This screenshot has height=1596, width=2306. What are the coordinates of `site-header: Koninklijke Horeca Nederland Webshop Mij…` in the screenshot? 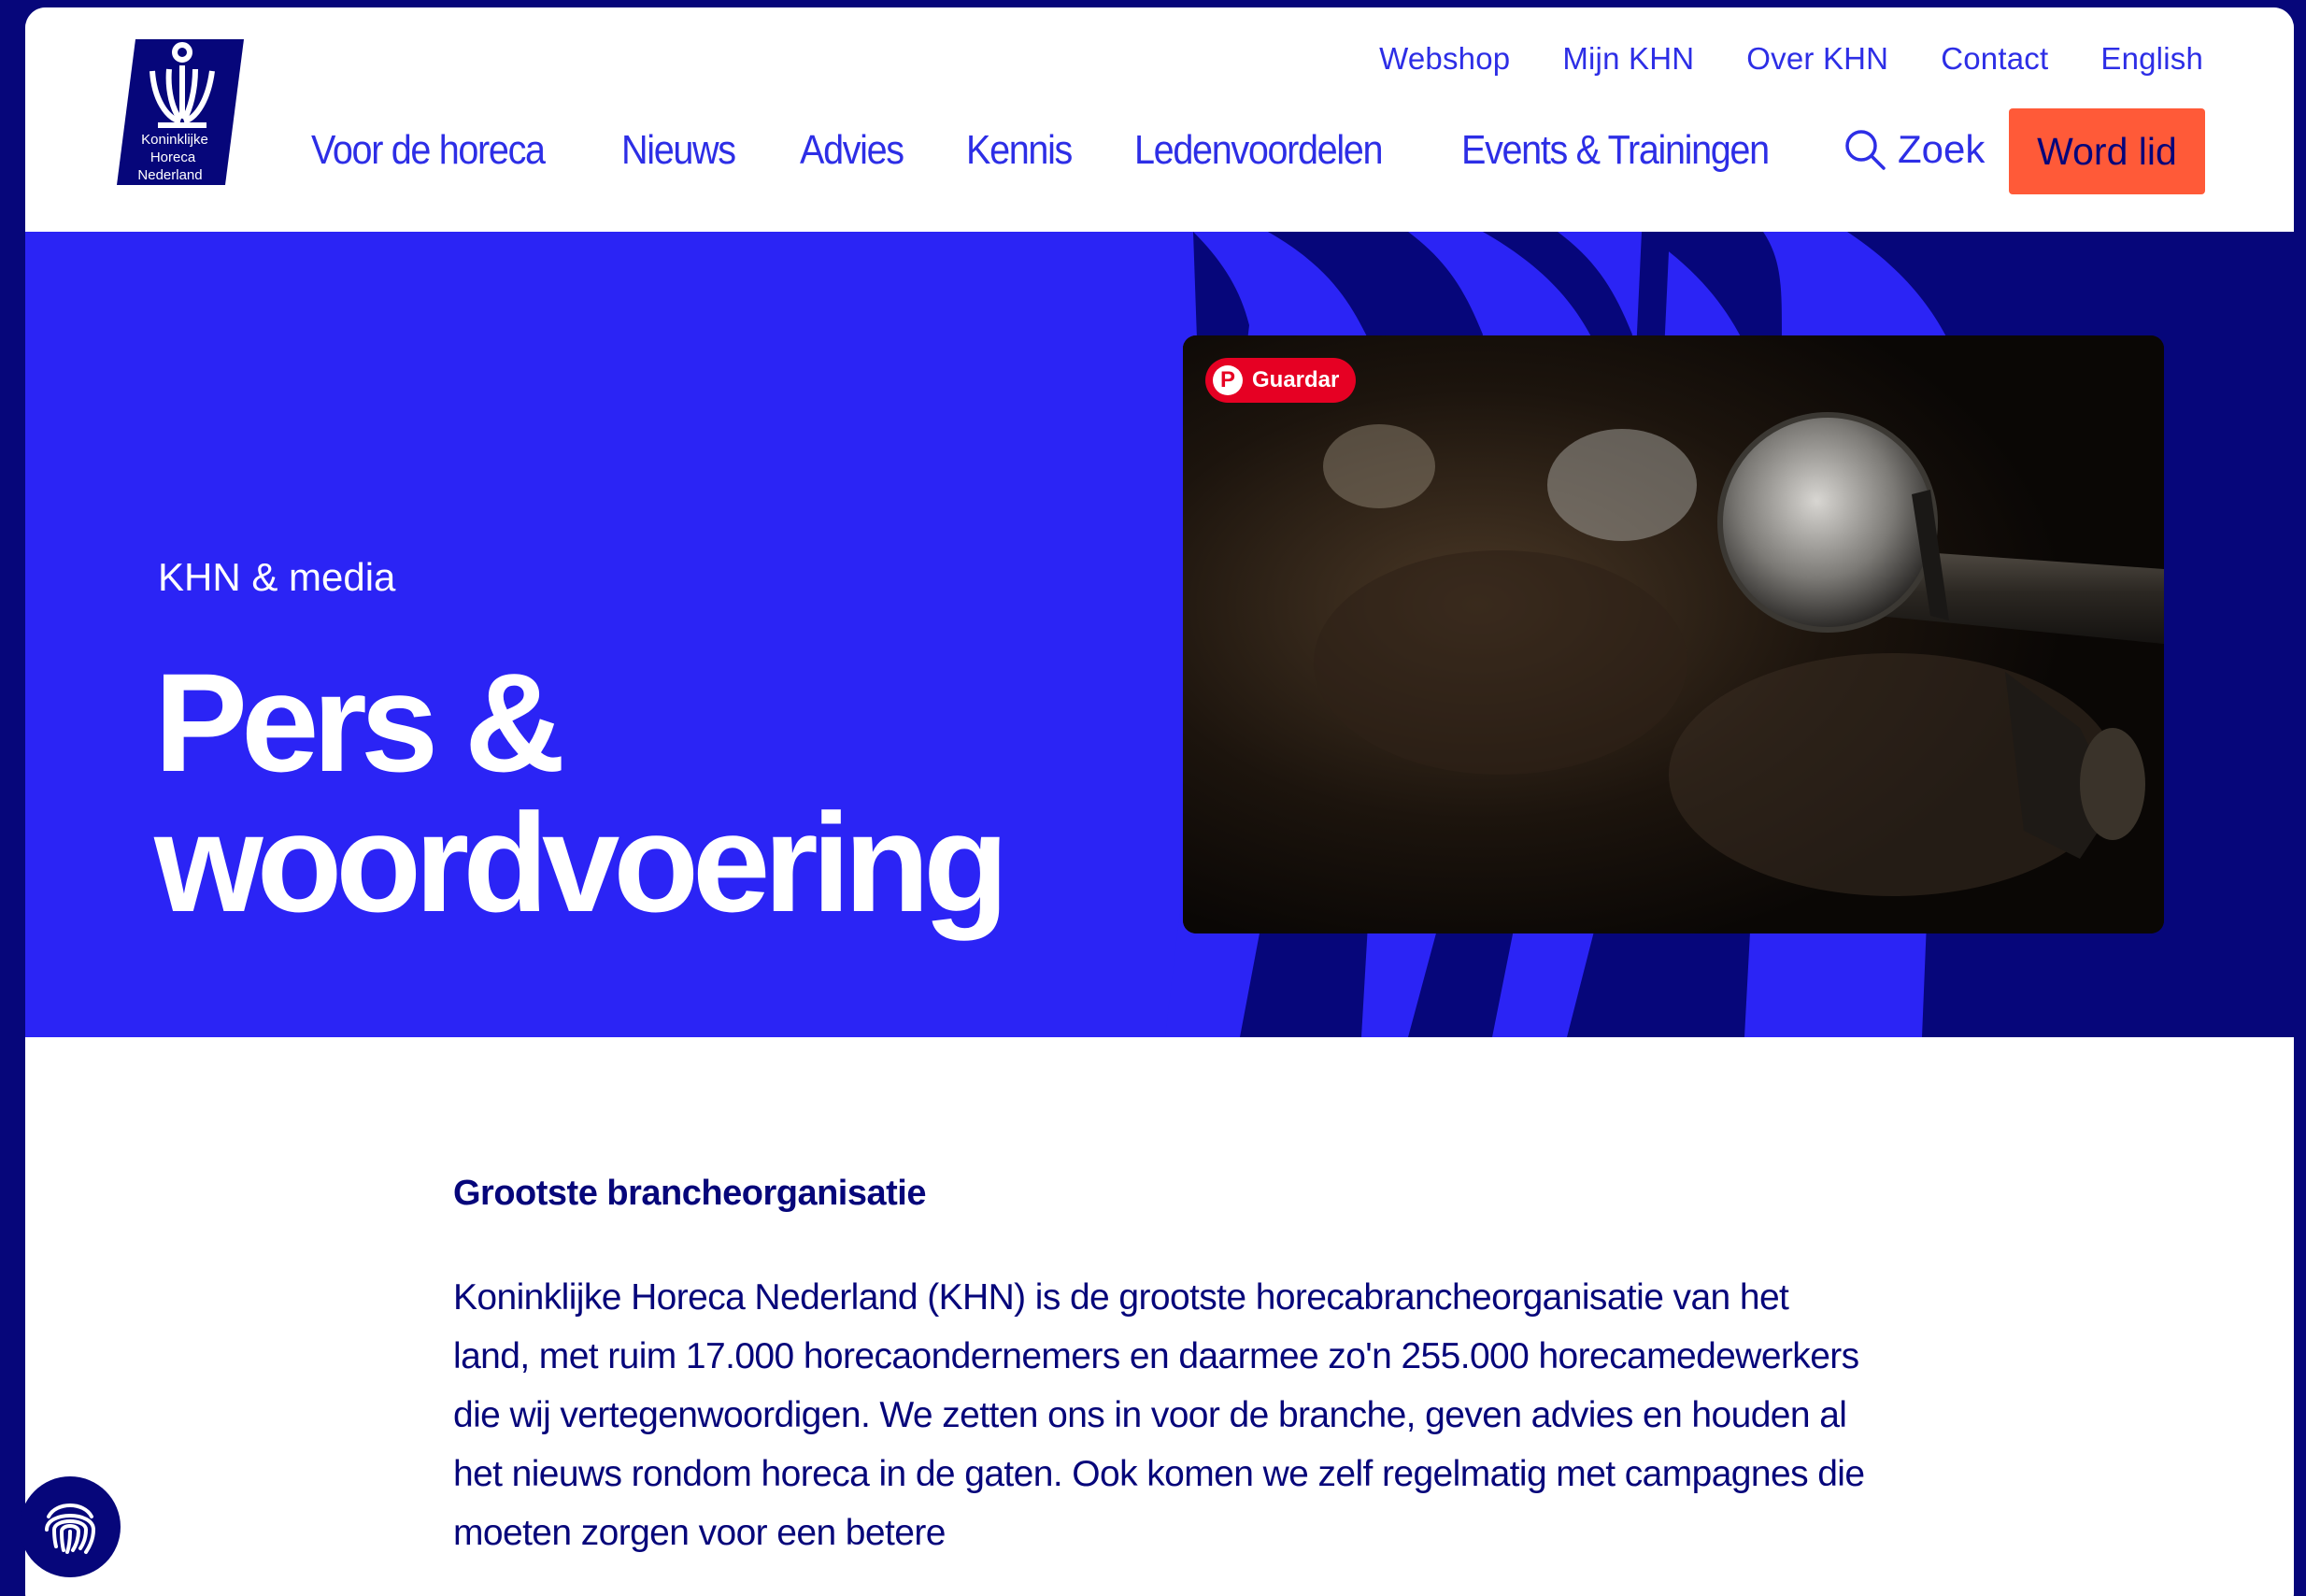 It's located at (1159, 119).